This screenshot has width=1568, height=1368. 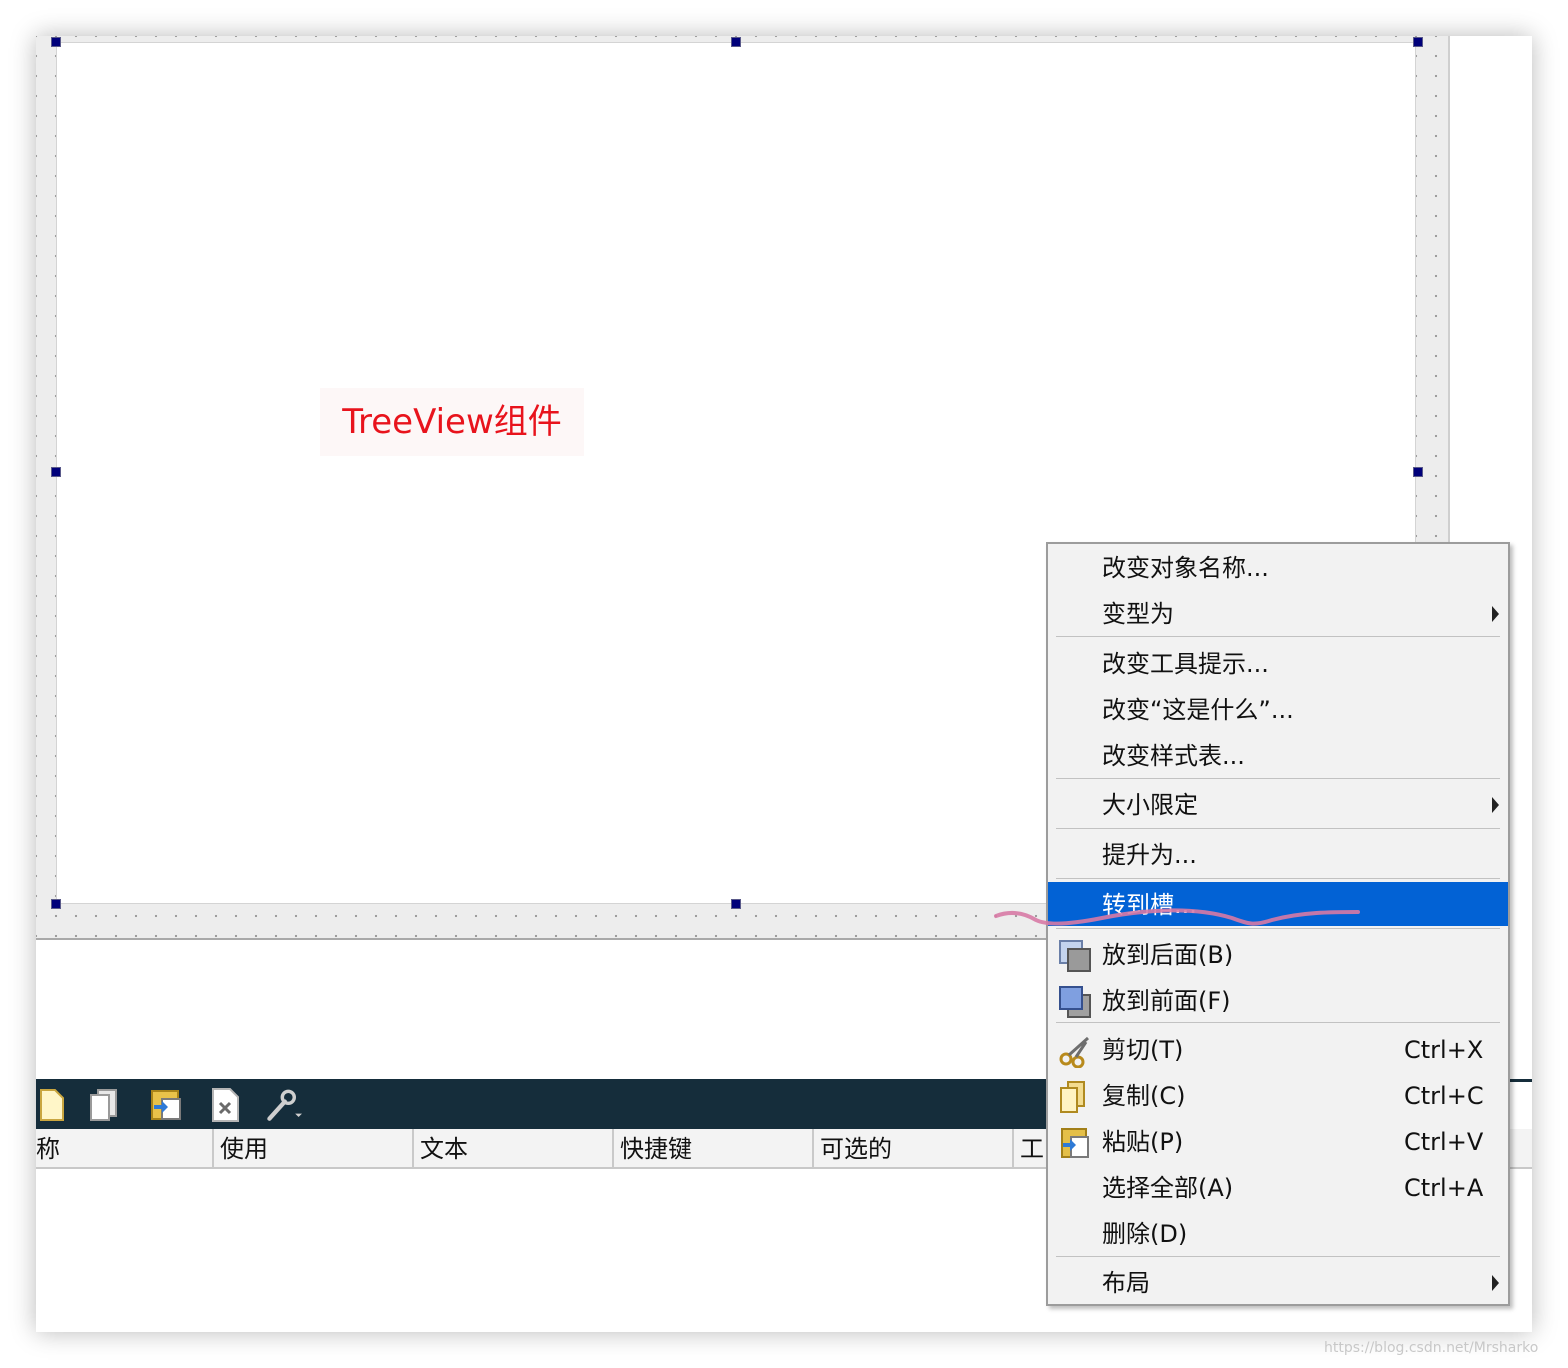 I want to click on menu-item-morph-into: 变型为, so click(x=1278, y=614).